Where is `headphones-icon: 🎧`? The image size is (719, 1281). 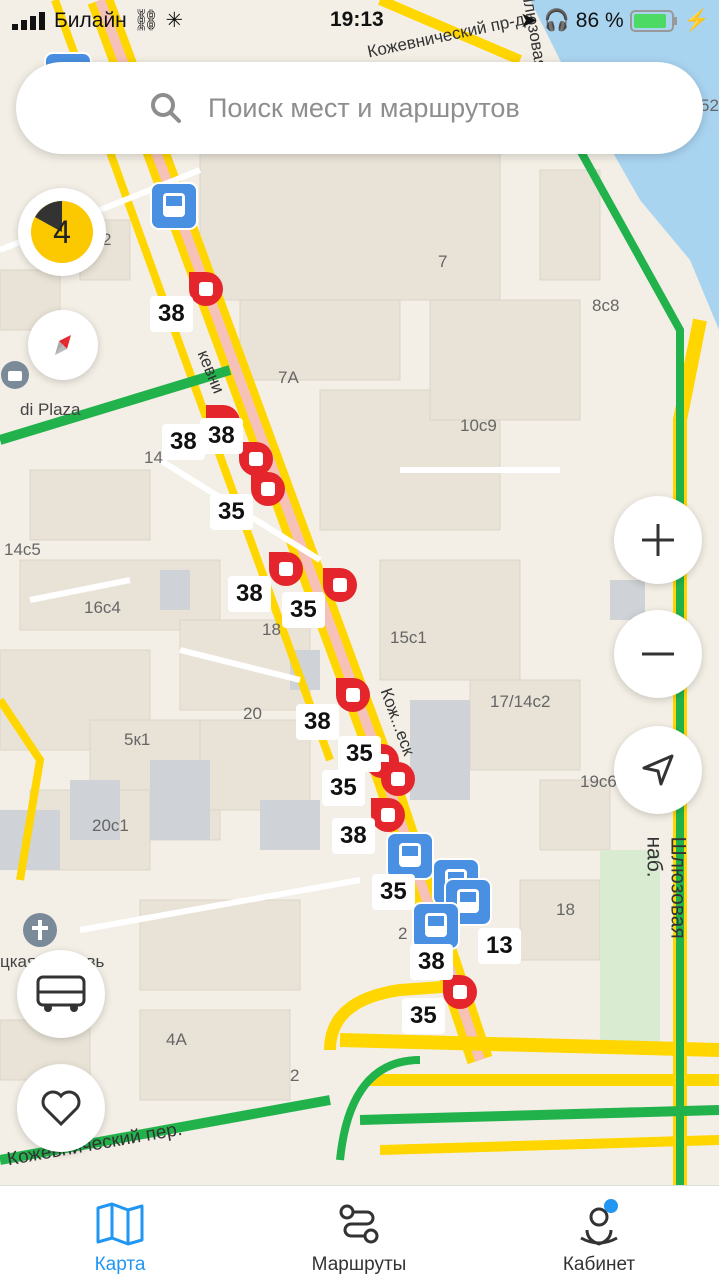 headphones-icon: 🎧 is located at coordinates (556, 20).